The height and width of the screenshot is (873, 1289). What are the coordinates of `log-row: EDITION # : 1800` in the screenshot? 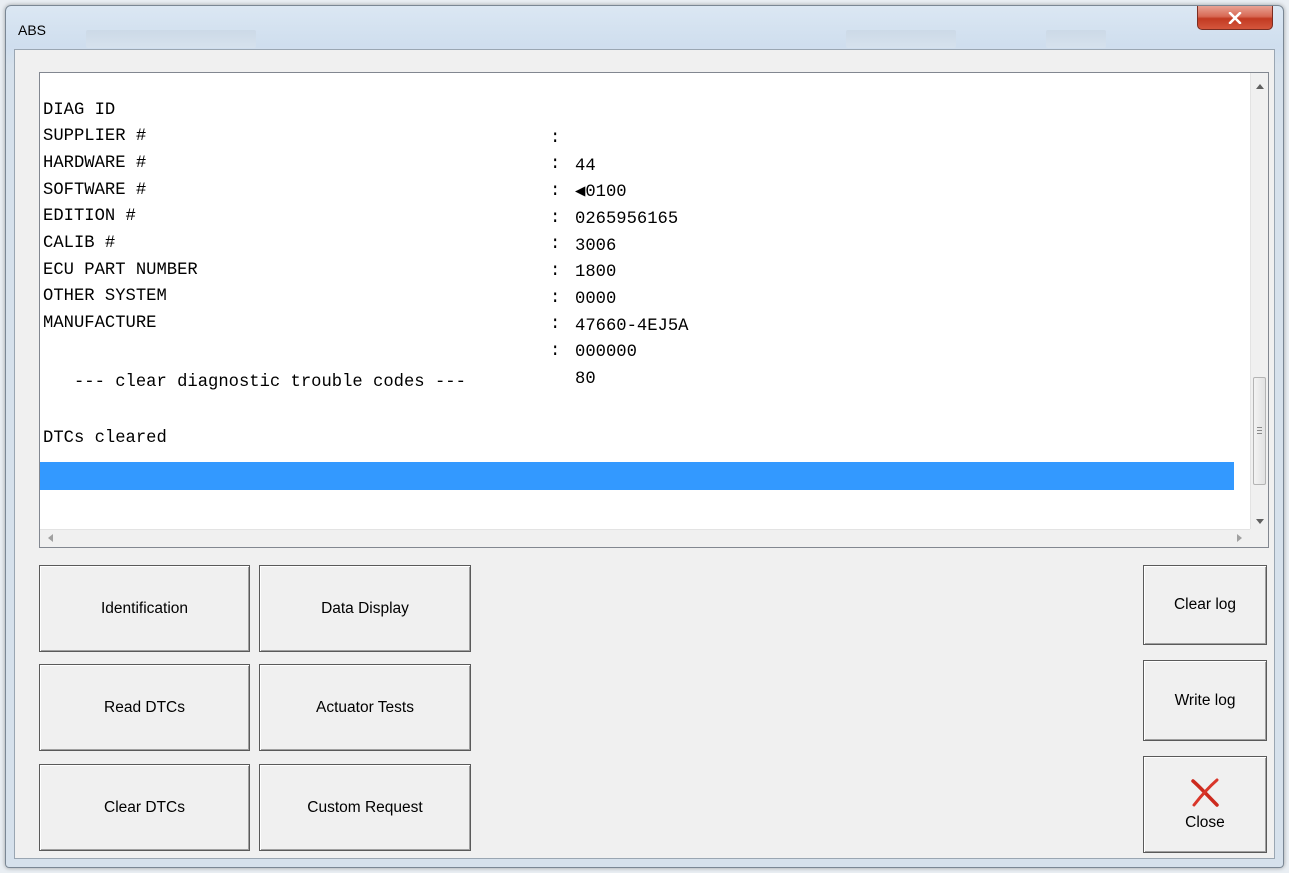 It's located at (329, 228).